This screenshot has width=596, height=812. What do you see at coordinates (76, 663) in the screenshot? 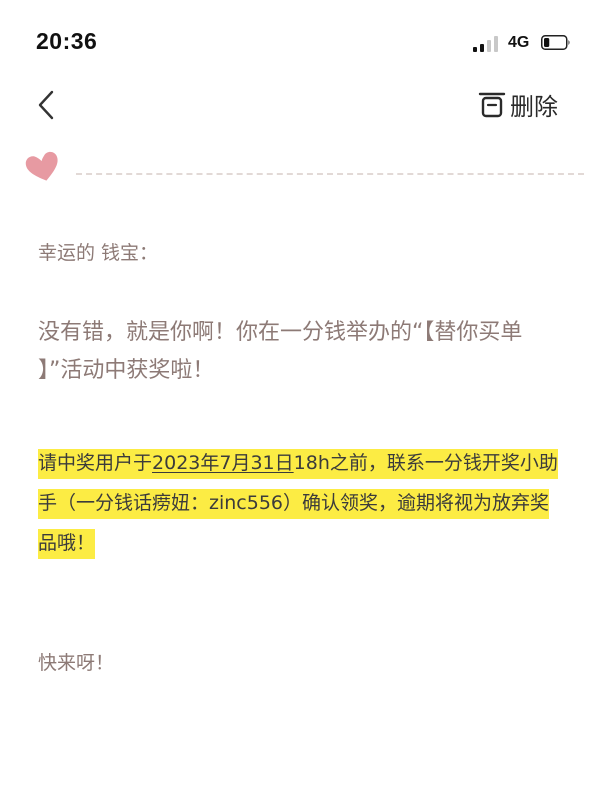
I see `closing-text: 快来呀！` at bounding box center [76, 663].